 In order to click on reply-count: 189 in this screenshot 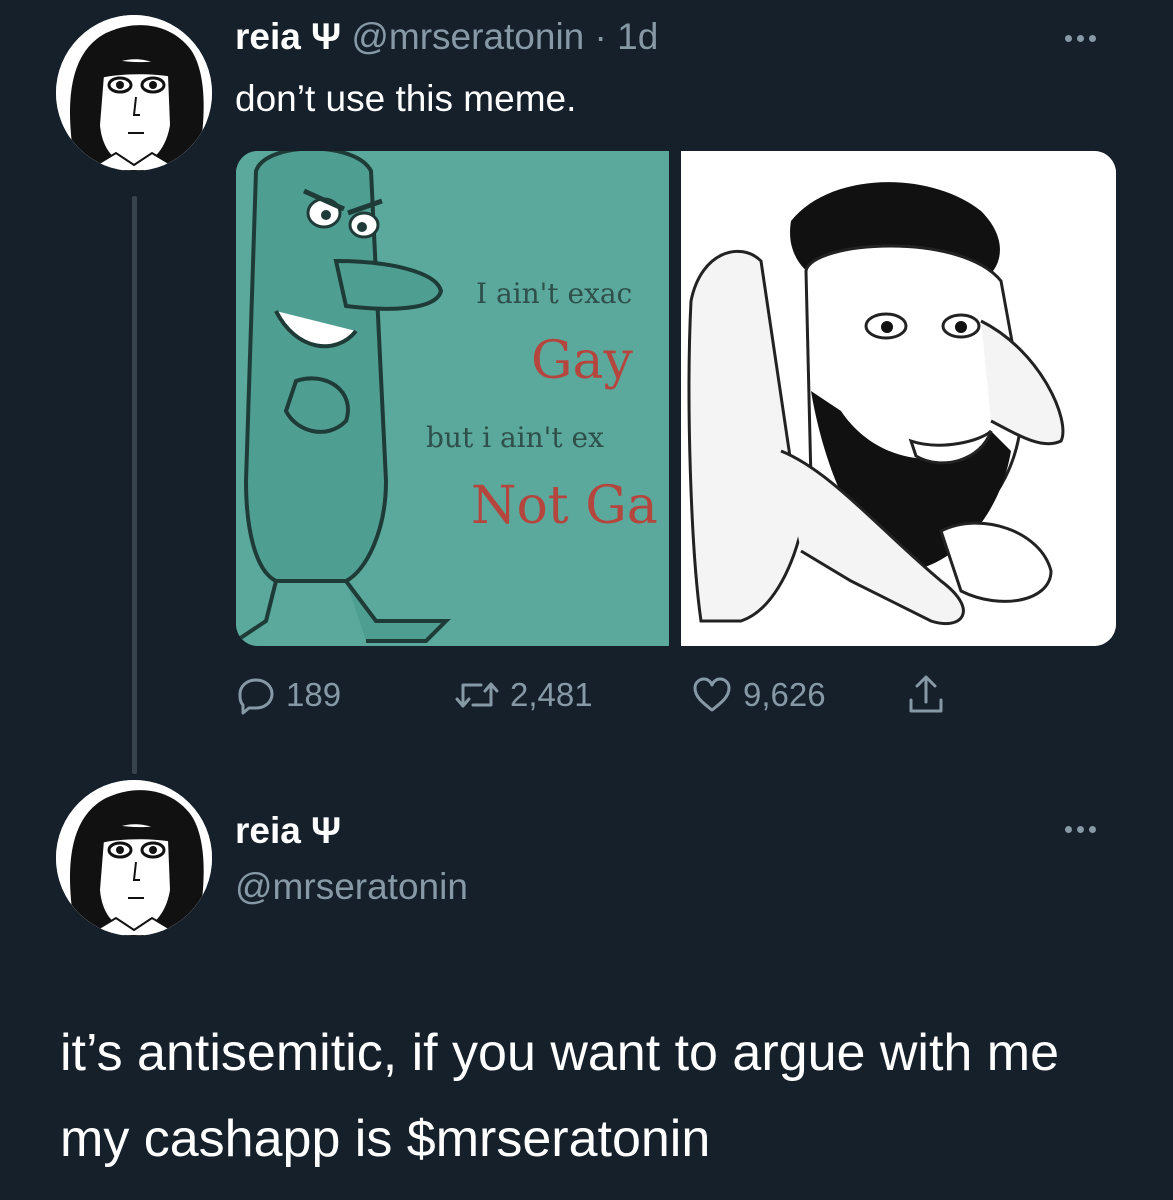, I will do `click(314, 694)`.